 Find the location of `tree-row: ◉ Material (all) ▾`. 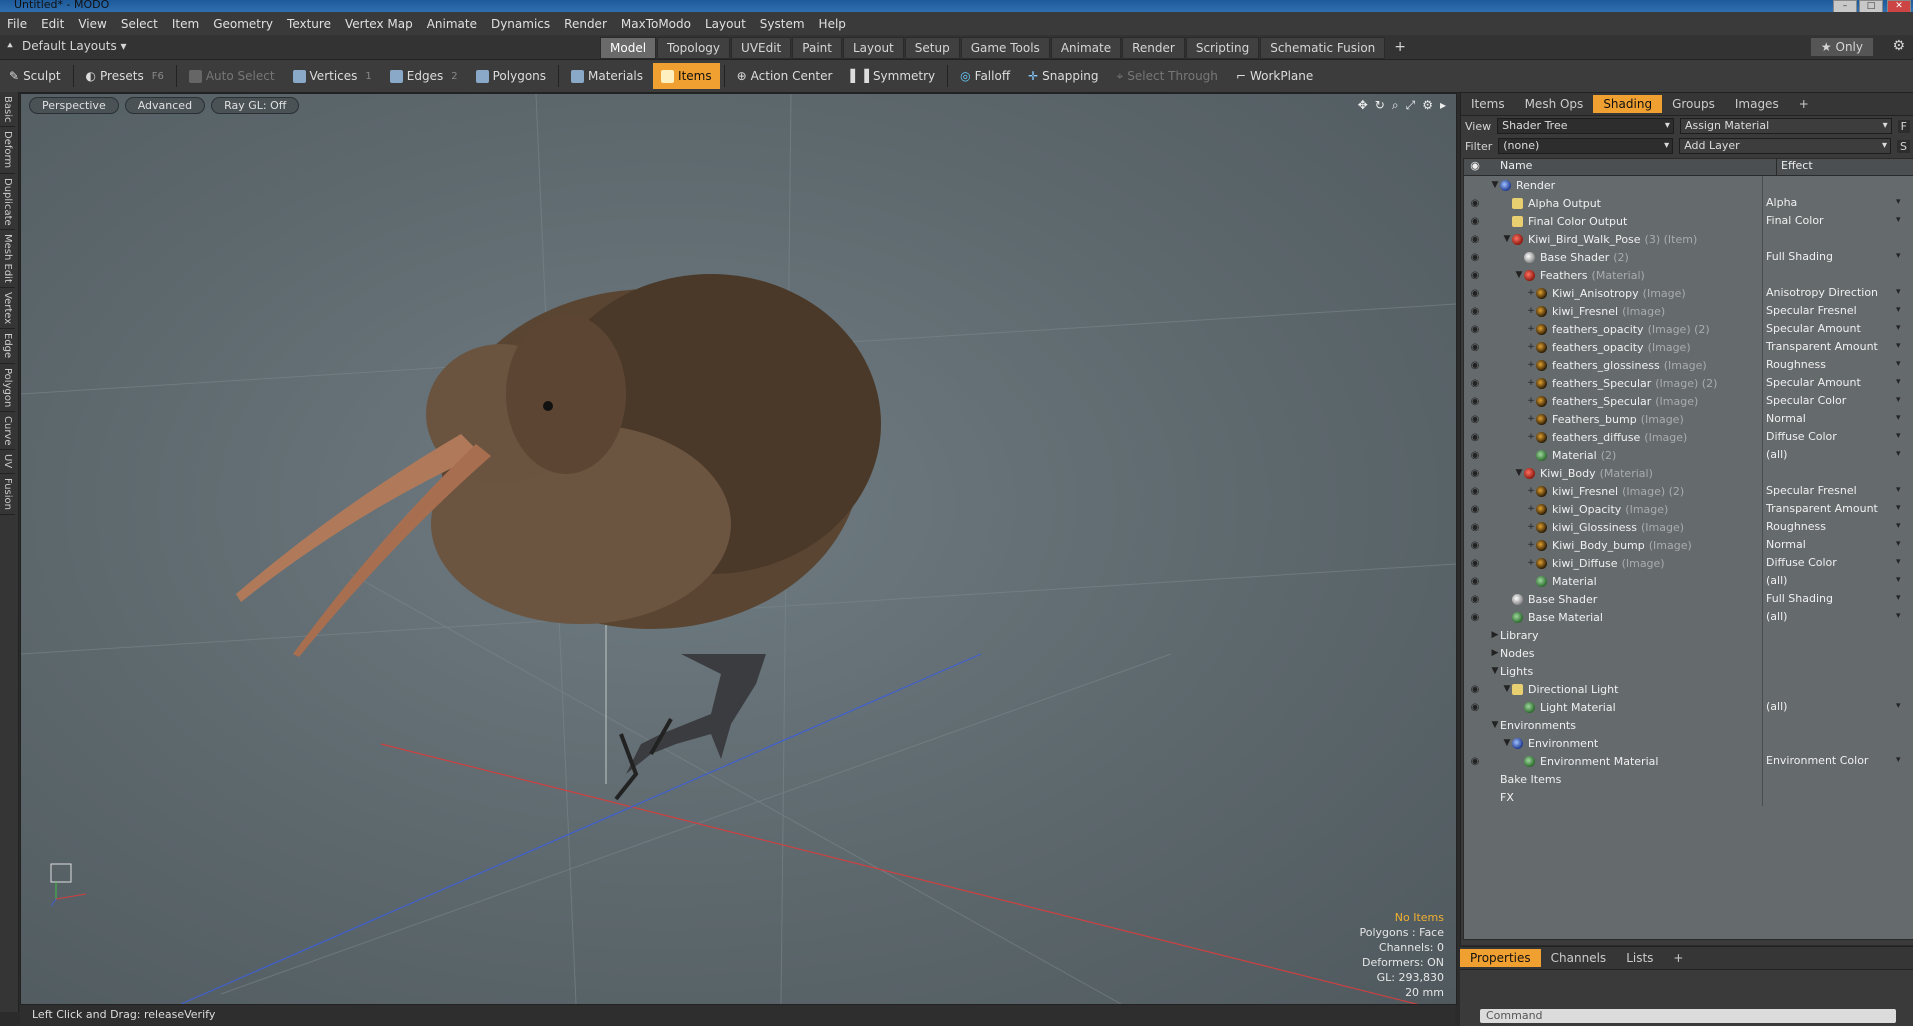

tree-row: ◉ Material (all) ▾ is located at coordinates (1688, 581).